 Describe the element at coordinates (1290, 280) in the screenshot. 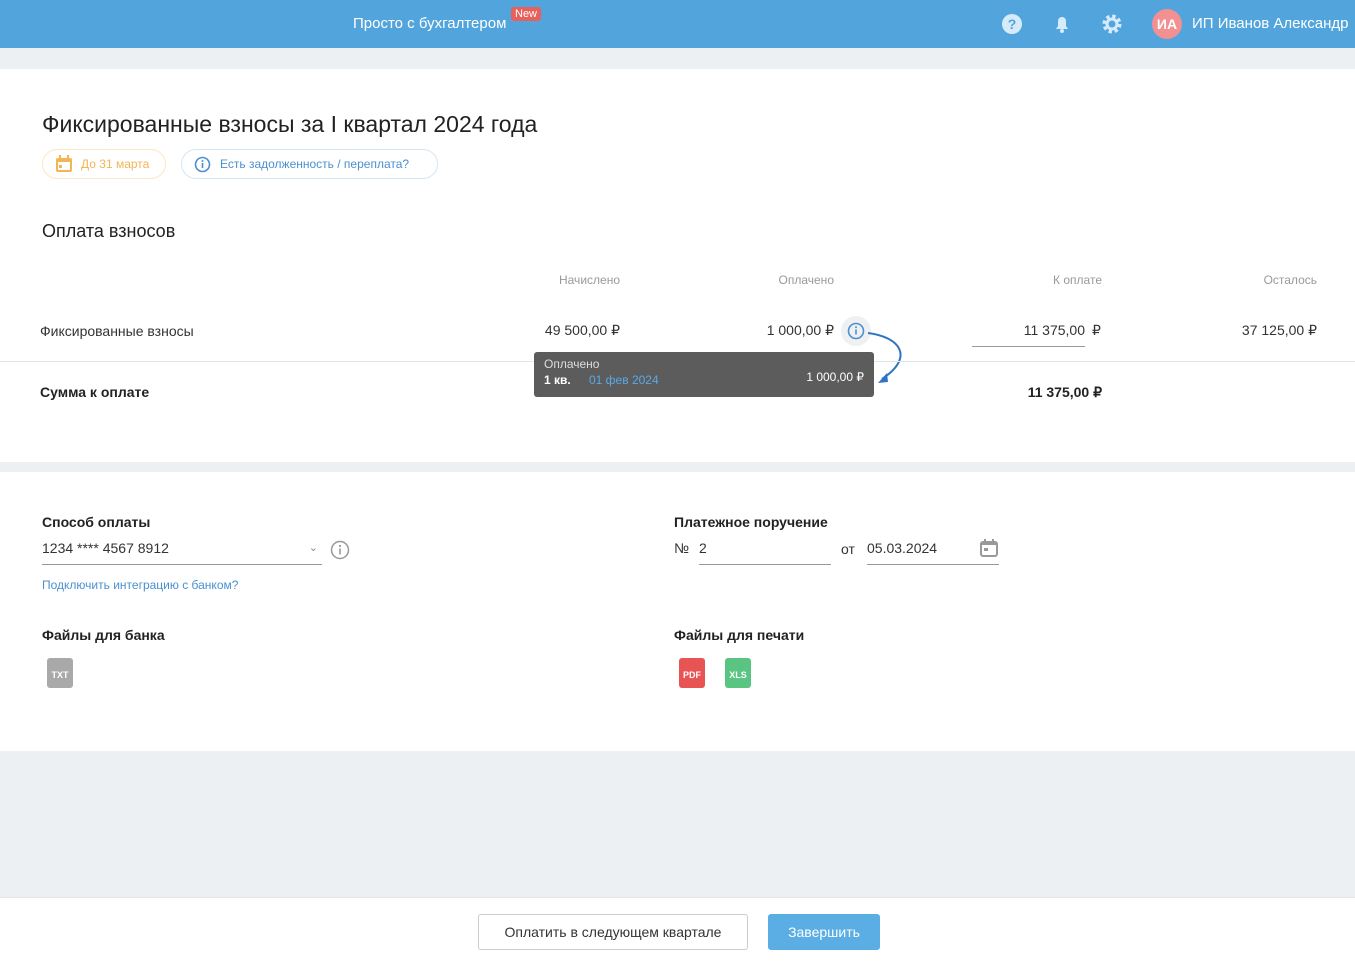

I see `col-remaining: Осталось` at that location.